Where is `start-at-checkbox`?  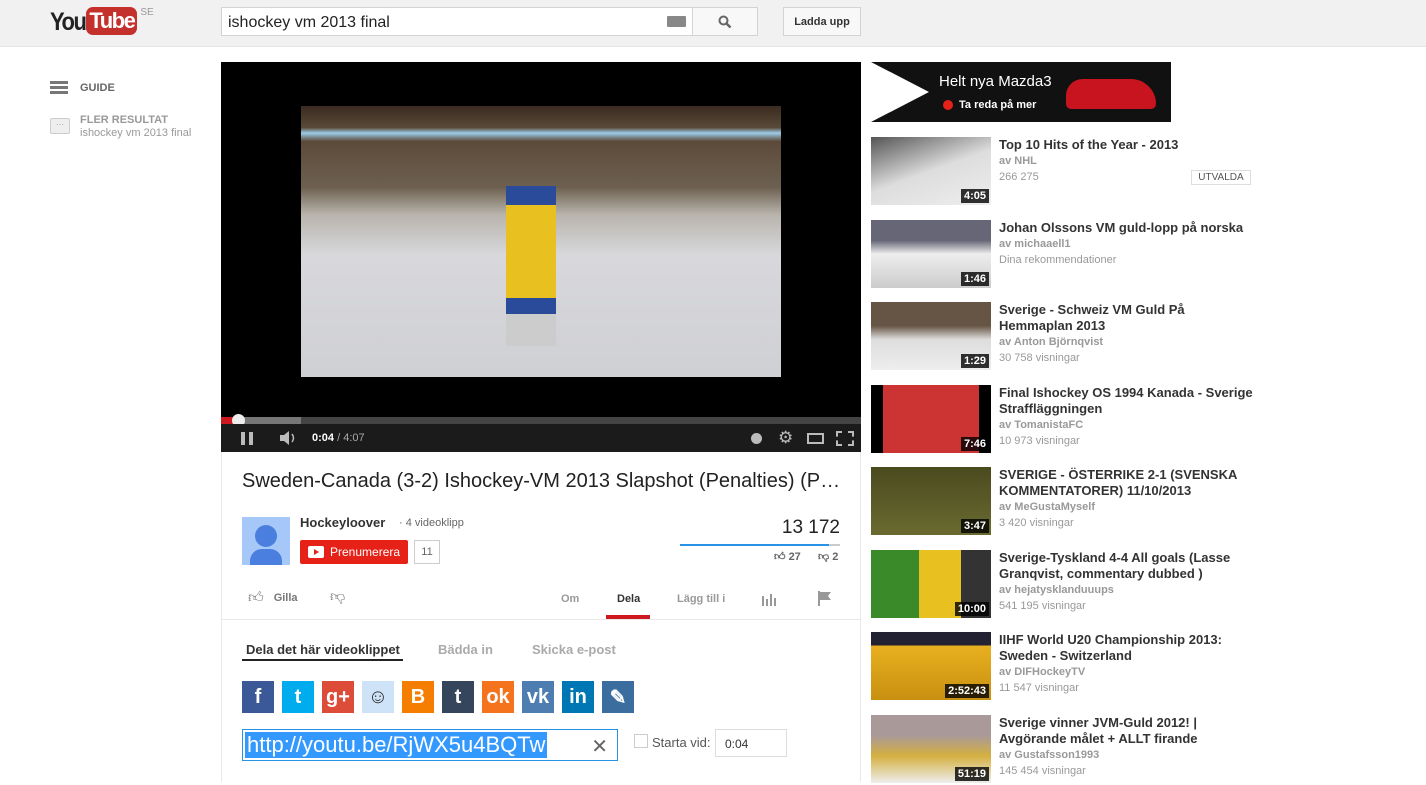 start-at-checkbox is located at coordinates (641, 741).